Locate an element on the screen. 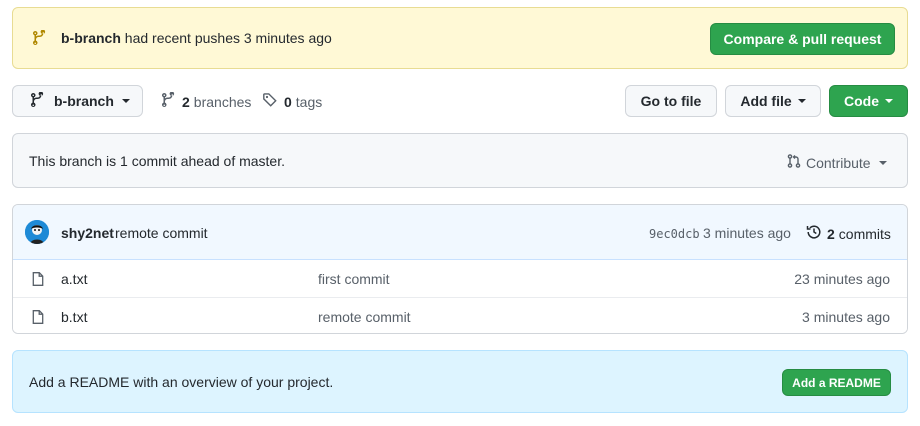  add-file-button: Add file is located at coordinates (773, 101).